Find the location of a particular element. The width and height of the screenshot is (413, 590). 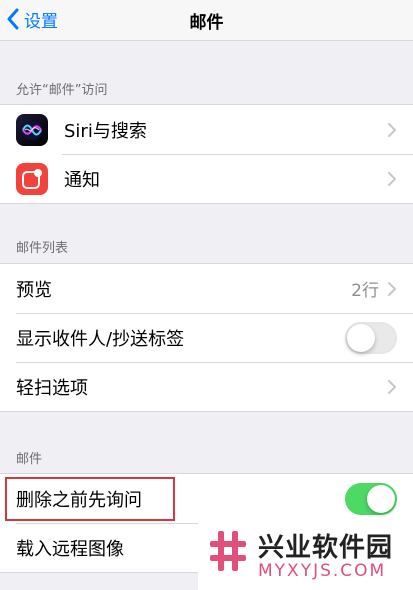

show-to-cc-row: 显示收件人/抄送标签 is located at coordinates (206, 337).